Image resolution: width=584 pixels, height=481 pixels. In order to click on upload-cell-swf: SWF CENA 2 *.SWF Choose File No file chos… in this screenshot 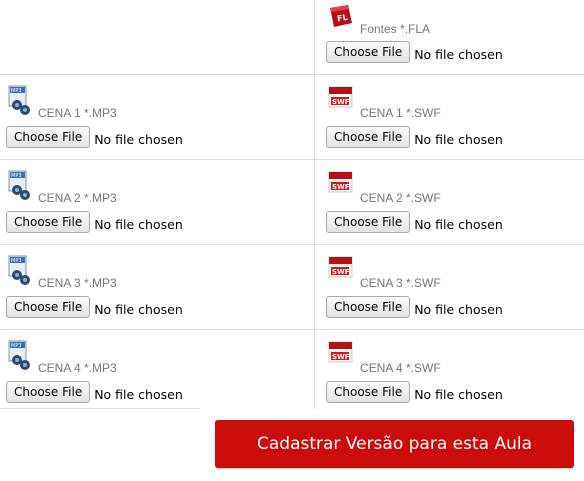, I will do `click(451, 202)`.